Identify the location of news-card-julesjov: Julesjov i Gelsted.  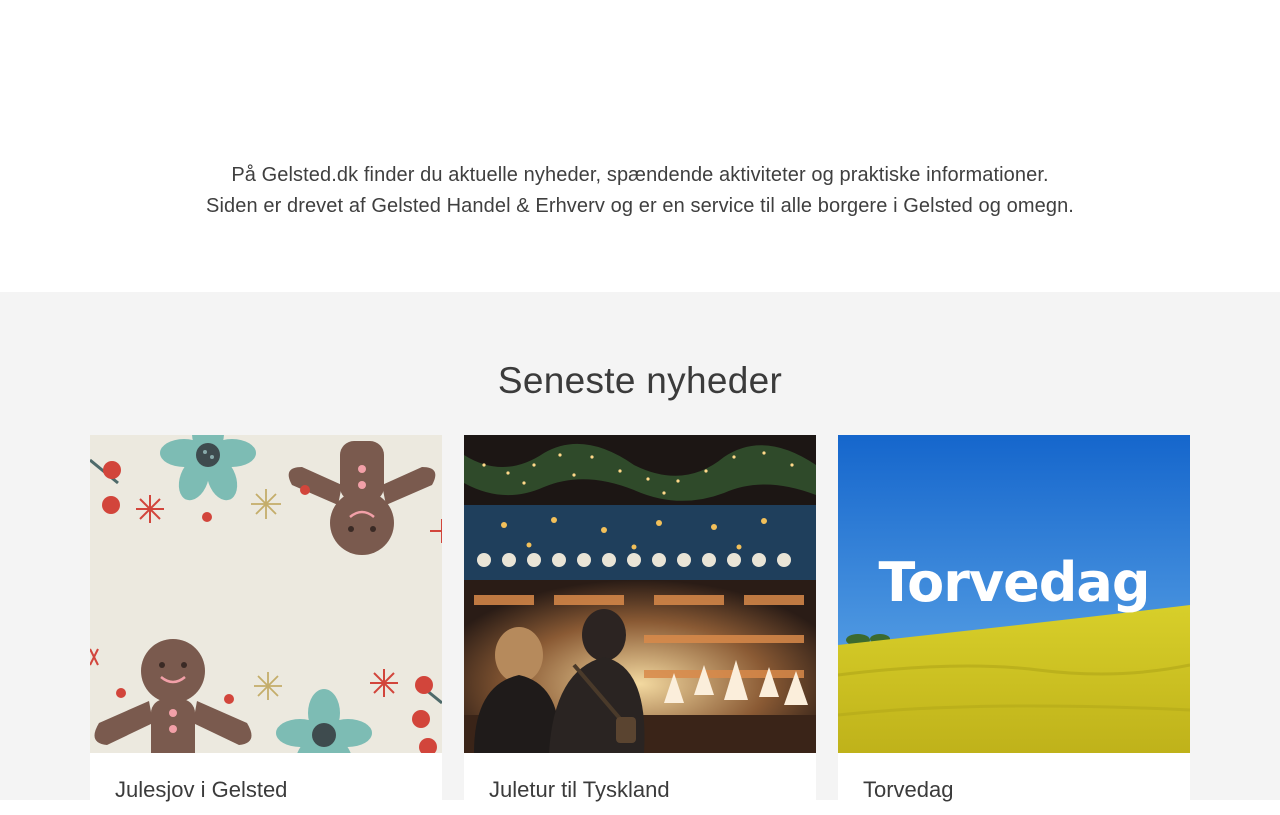
(266, 625).